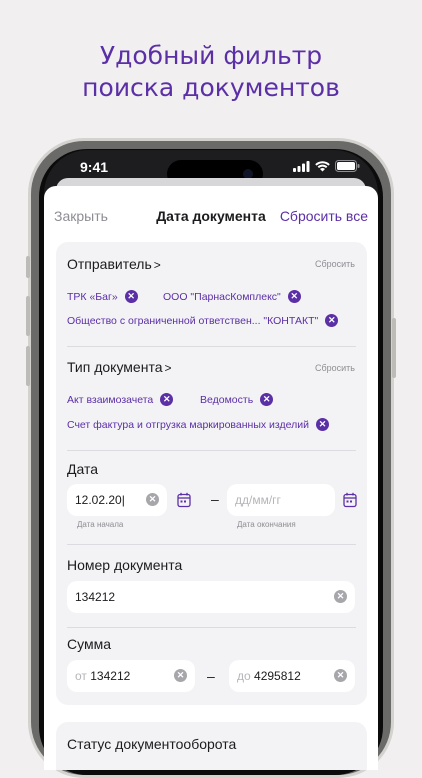 The height and width of the screenshot is (778, 422). I want to click on reset-all-button: Сбросить все, so click(324, 216).